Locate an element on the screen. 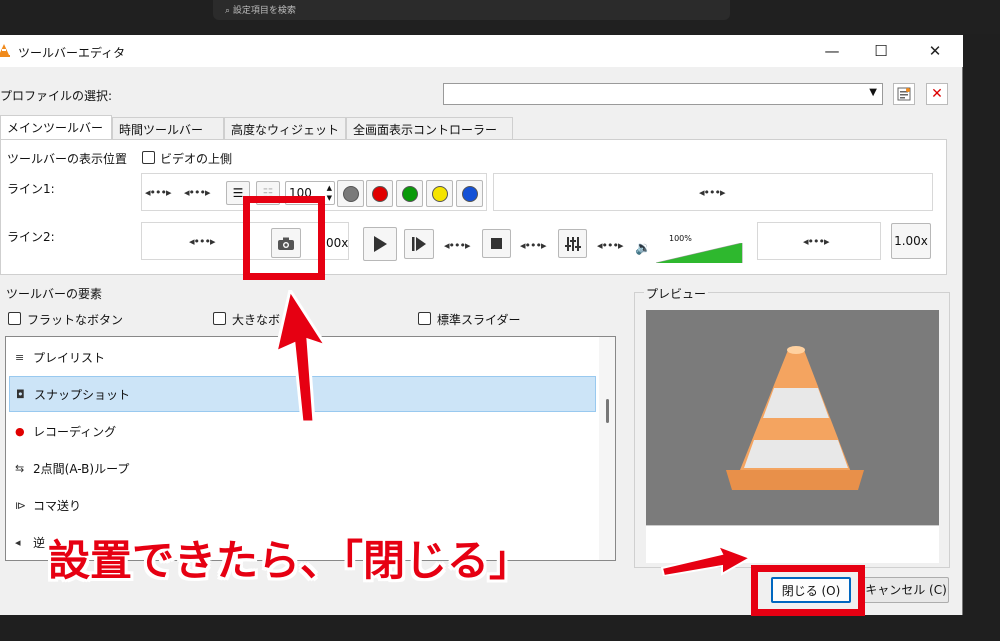  color-button-red is located at coordinates (379, 193).